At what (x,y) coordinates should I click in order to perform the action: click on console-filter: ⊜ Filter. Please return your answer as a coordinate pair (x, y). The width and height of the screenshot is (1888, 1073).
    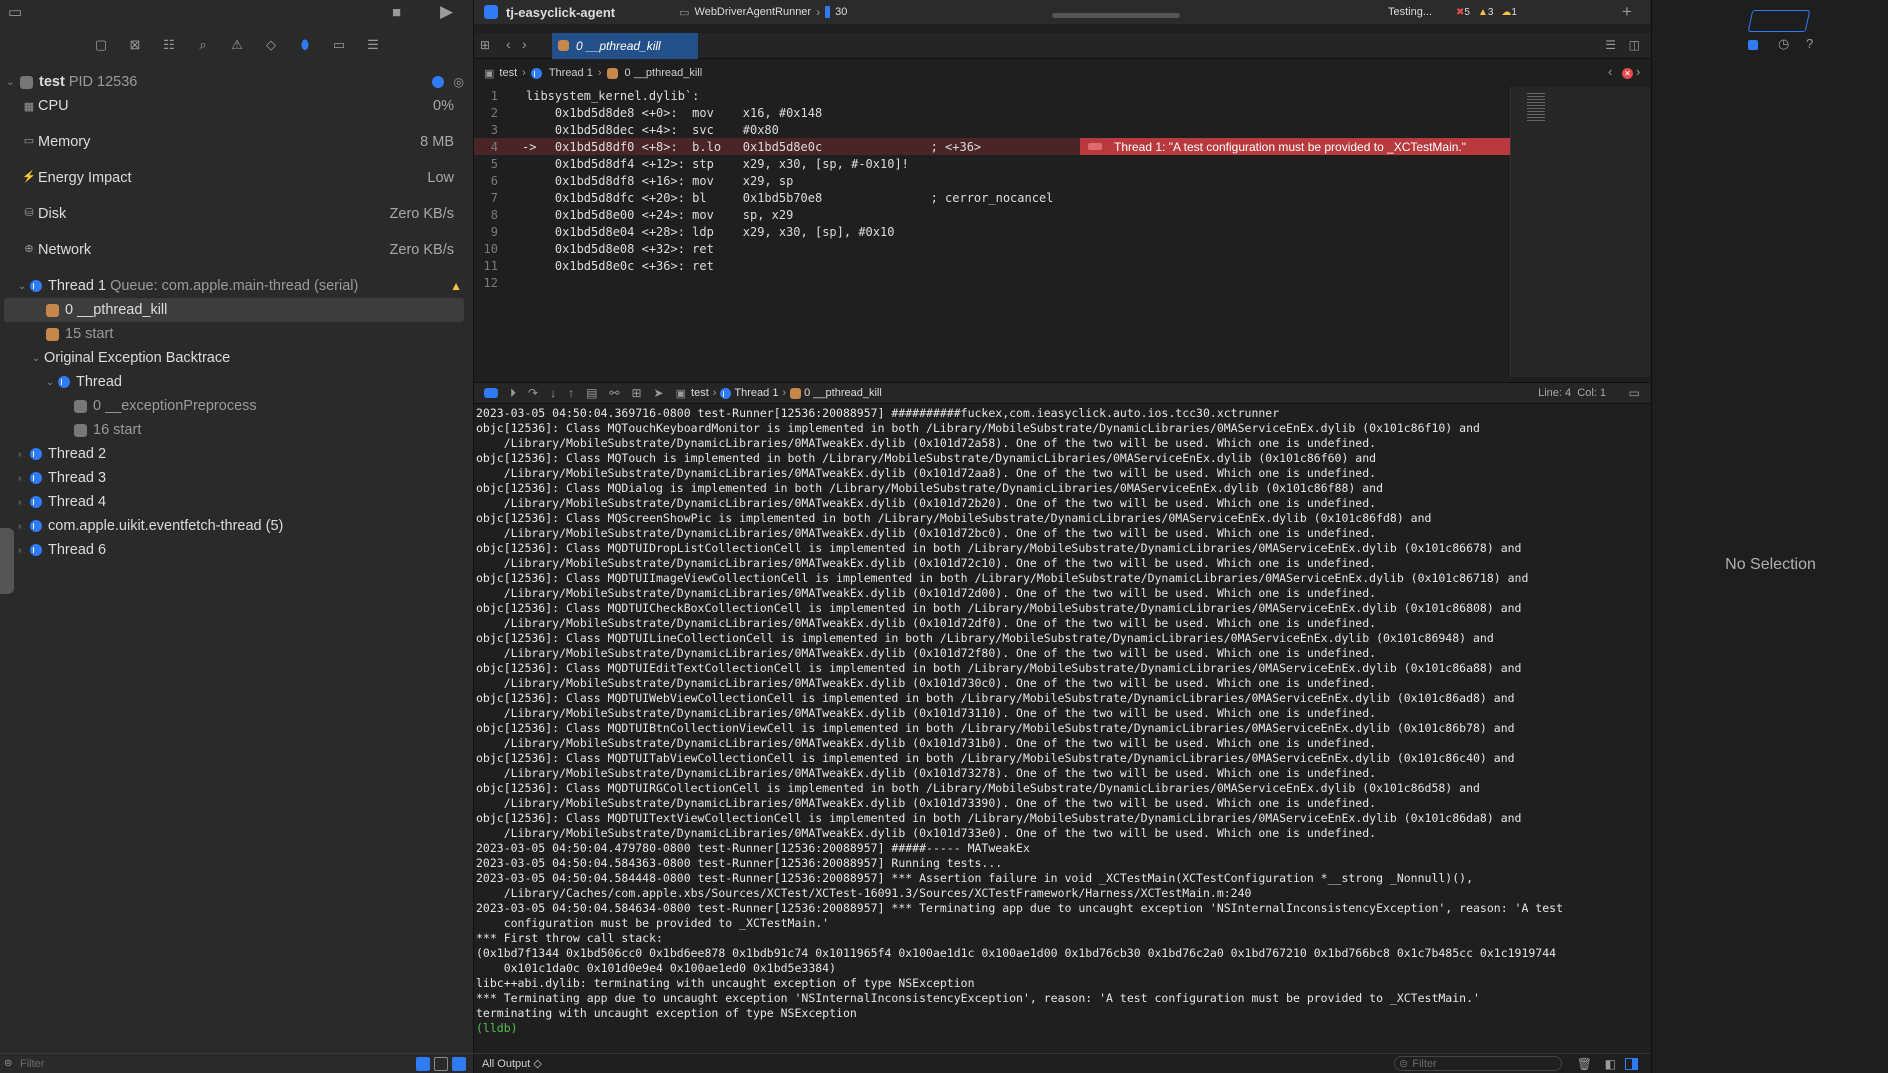
    Looking at the image, I should click on (1478, 1063).